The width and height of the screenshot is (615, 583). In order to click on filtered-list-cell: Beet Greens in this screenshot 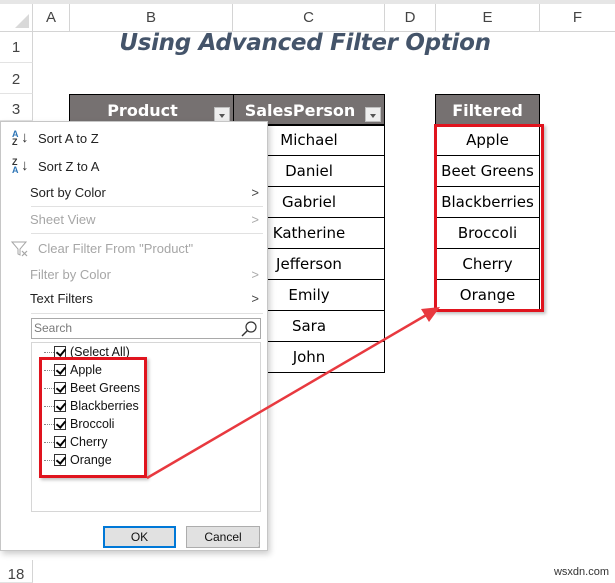, I will do `click(487, 171)`.